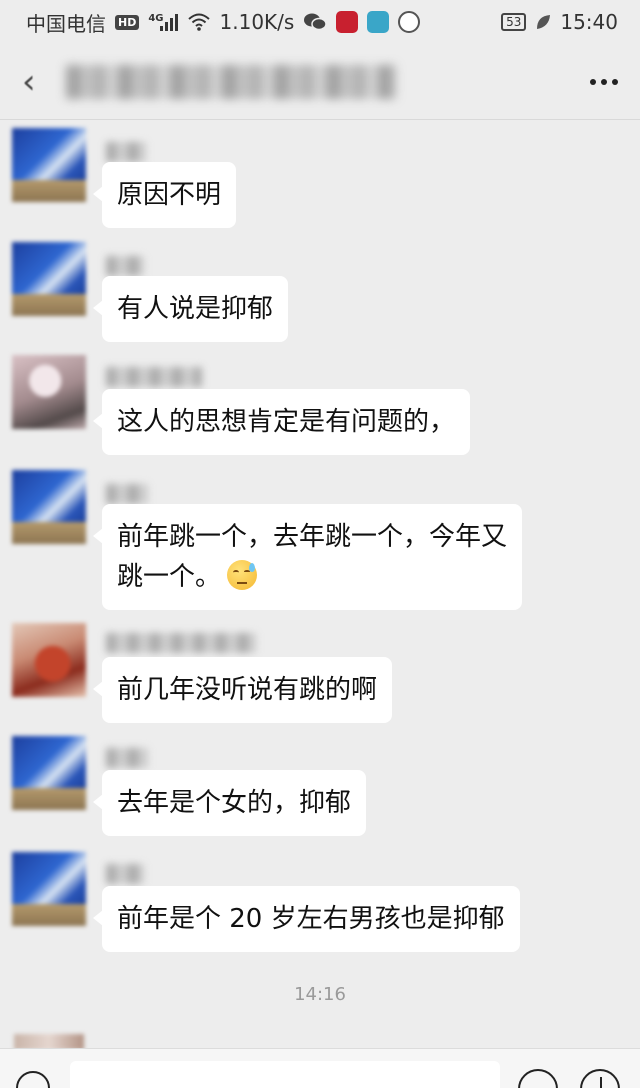  I want to click on status-bar: 中国电信 HD 4G 1.10K/s 53 15:40, so click(320, 22).